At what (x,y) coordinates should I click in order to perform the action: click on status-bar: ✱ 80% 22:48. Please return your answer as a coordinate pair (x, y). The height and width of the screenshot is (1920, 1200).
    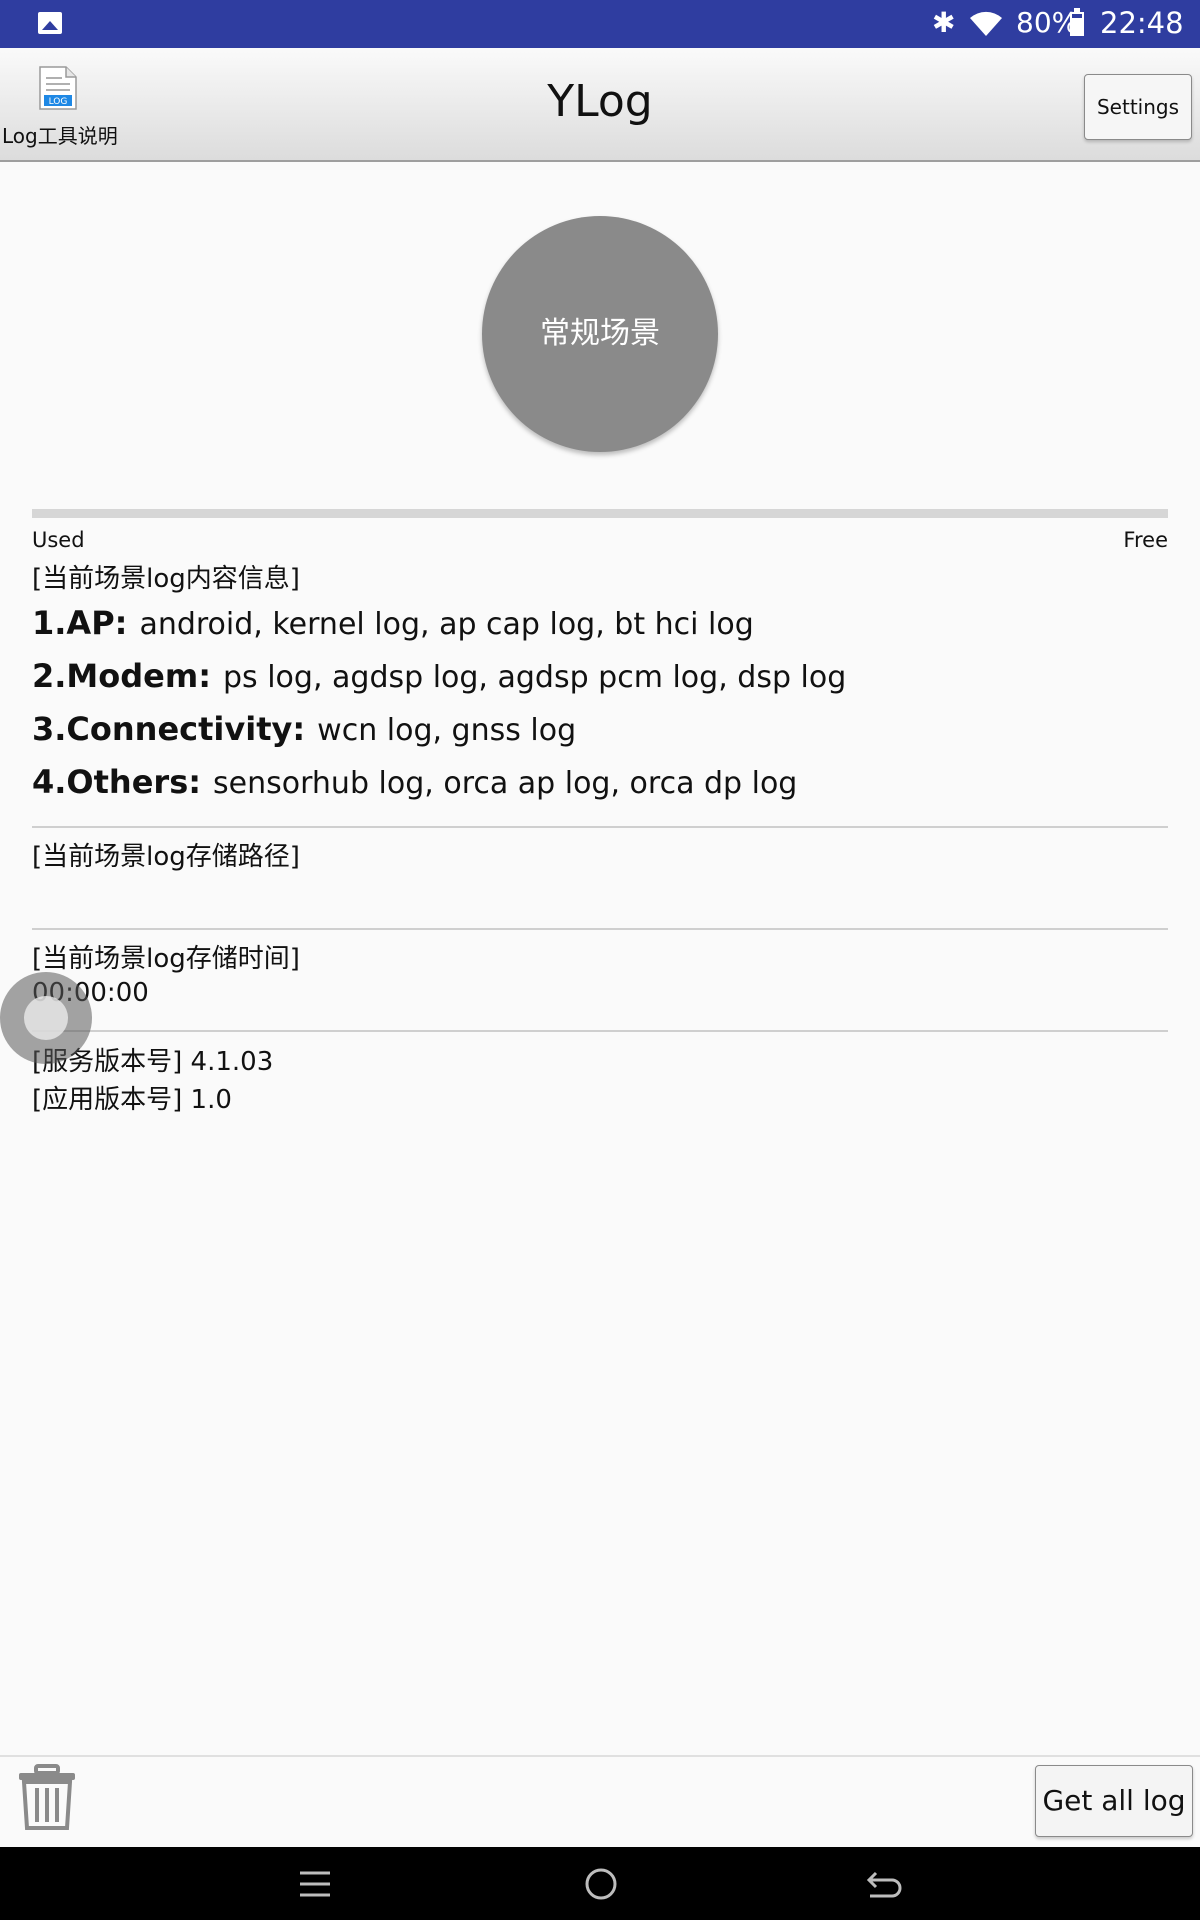
    Looking at the image, I should click on (600, 24).